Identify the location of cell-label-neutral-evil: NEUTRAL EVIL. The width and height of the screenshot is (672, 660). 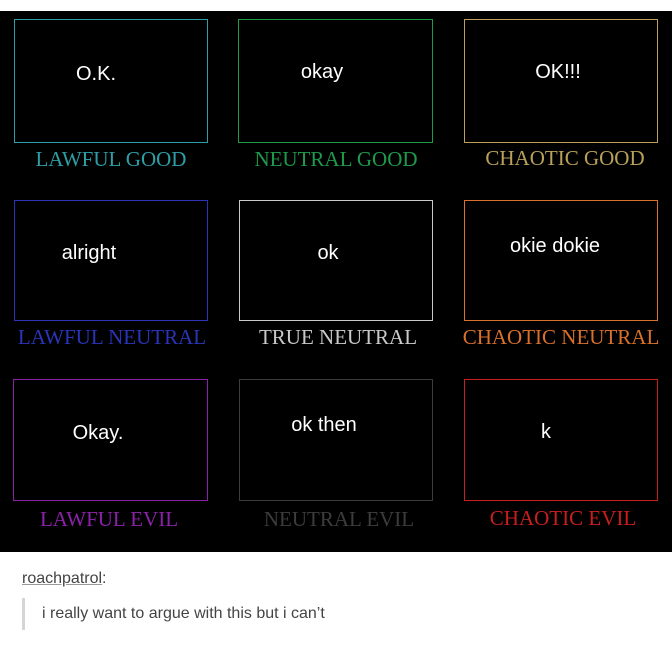
(339, 519).